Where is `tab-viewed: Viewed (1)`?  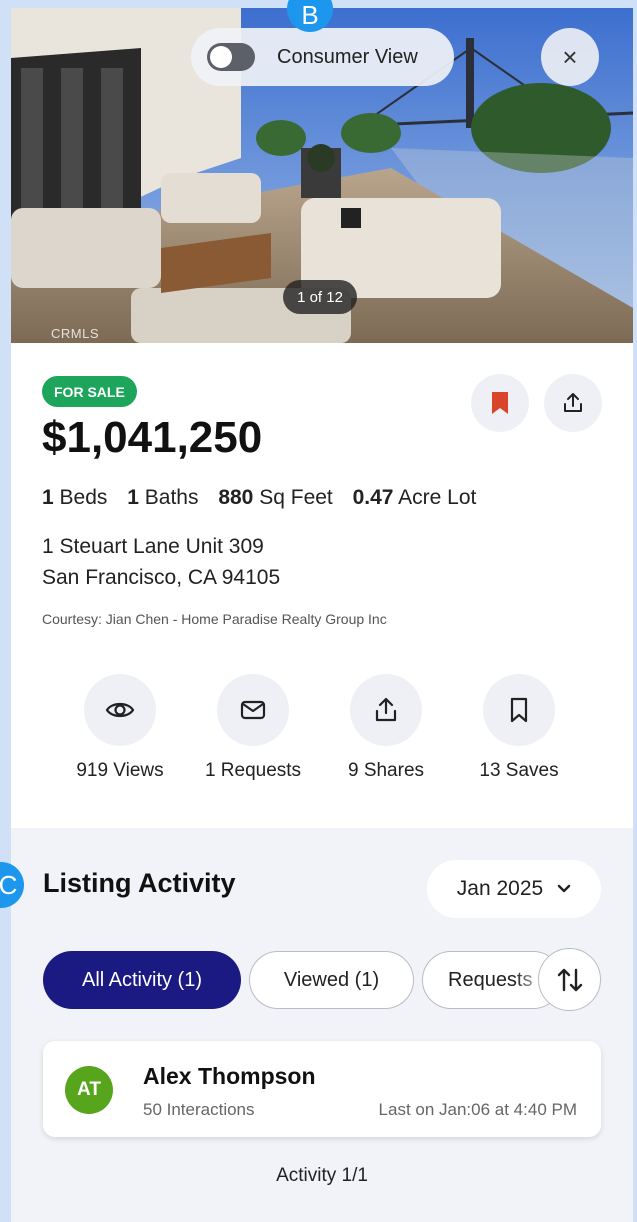
tab-viewed: Viewed (1) is located at coordinates (331, 980).